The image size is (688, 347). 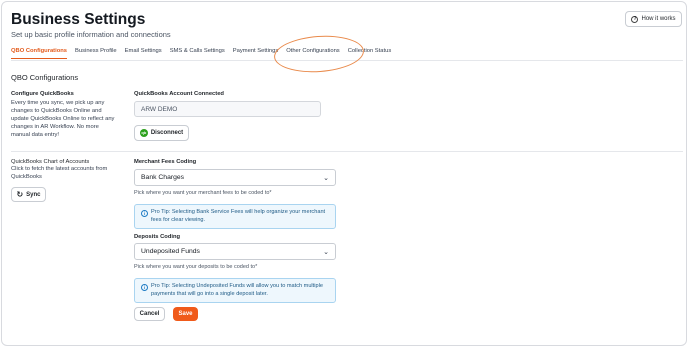 I want to click on sync-label: Sync, so click(x=33, y=194).